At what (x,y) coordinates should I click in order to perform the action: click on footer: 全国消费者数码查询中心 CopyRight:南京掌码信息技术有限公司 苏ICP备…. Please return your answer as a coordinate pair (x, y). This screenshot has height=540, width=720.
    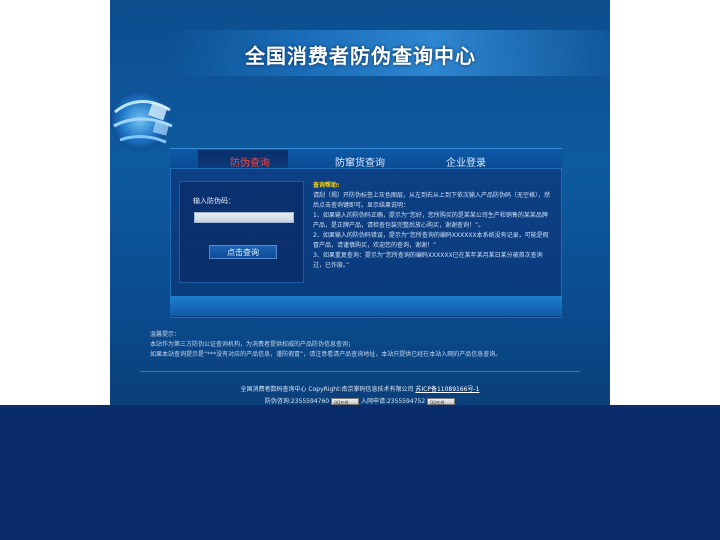
    Looking at the image, I should click on (360, 394).